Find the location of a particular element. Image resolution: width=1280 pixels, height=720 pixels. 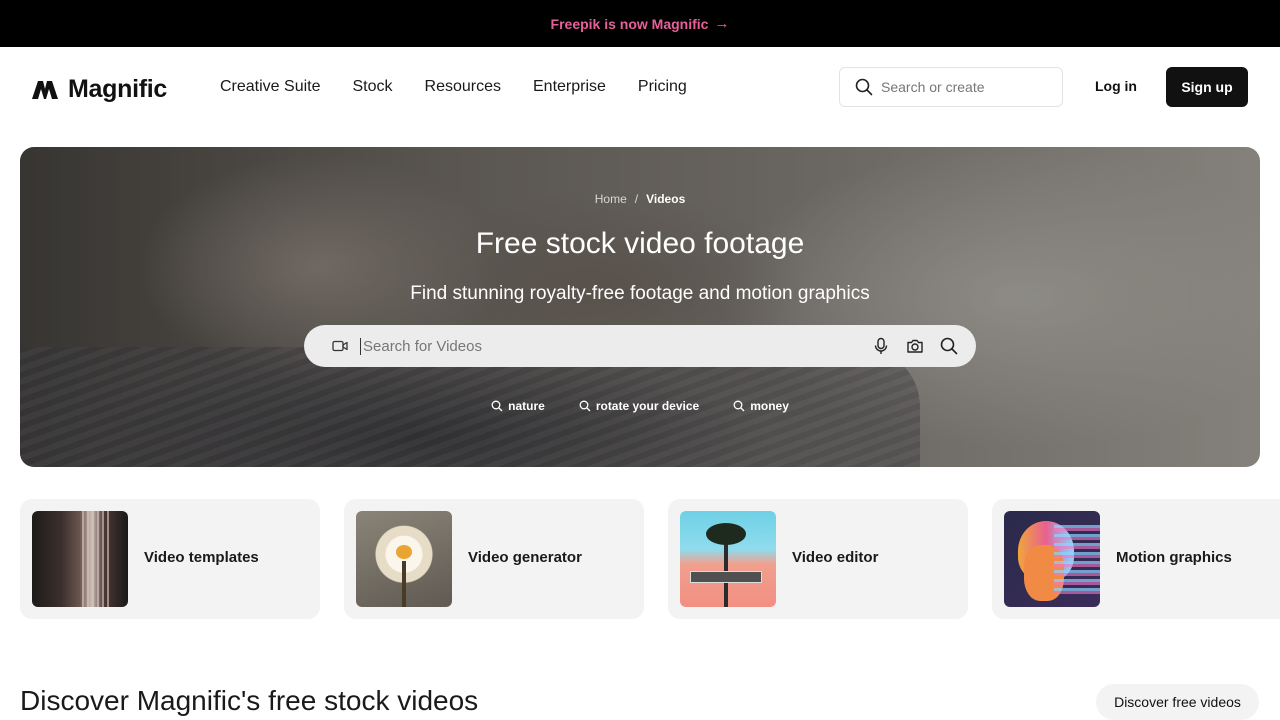

logo-text: Magnific is located at coordinates (117, 89).